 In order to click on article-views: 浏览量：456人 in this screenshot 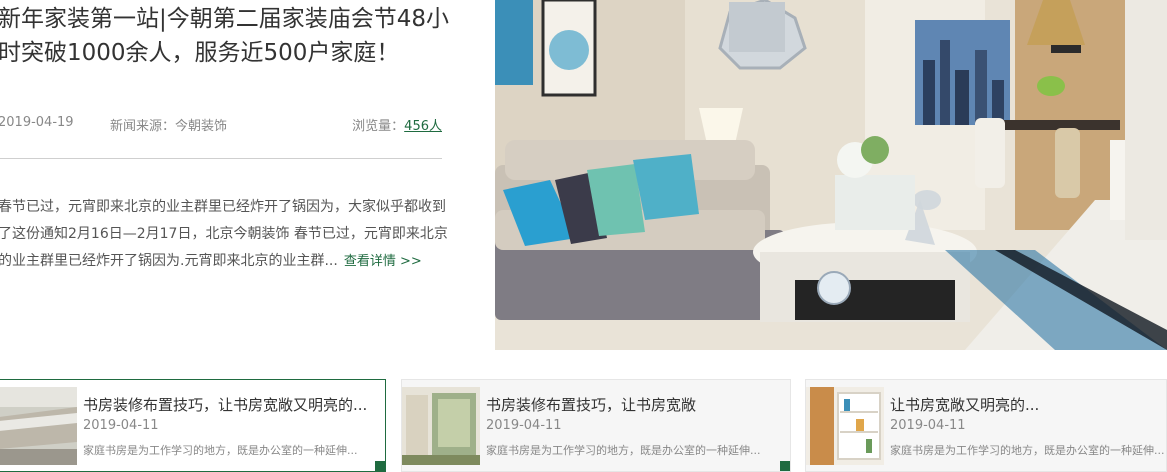, I will do `click(397, 124)`.